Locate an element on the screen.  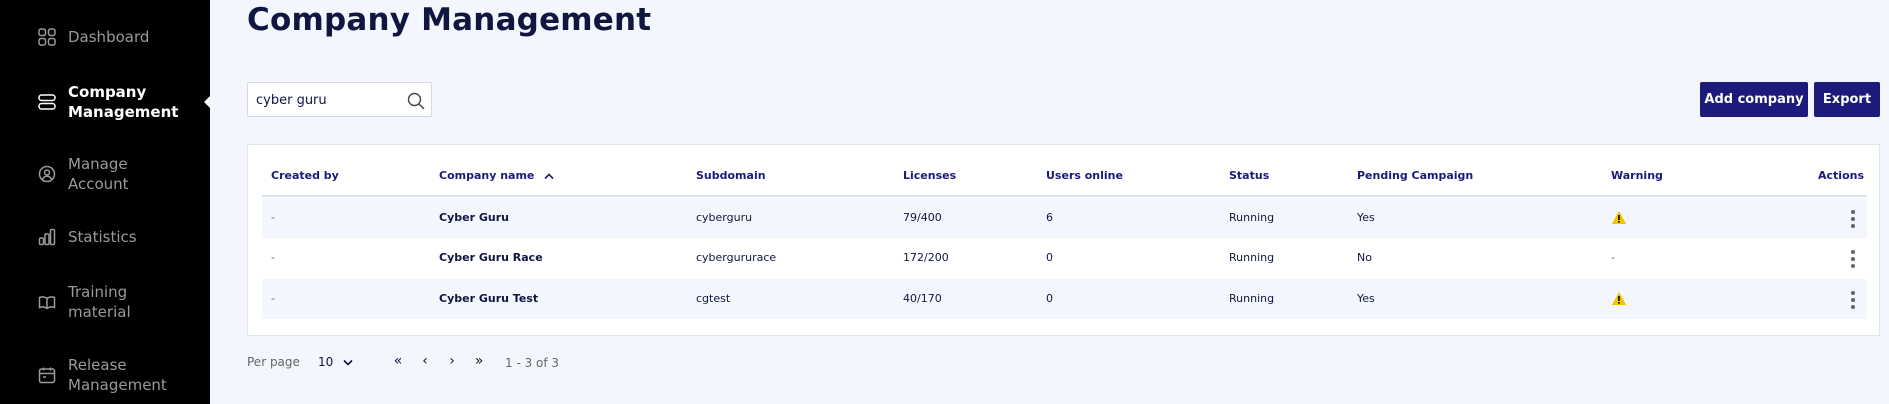
cell-licenses: 40/170 is located at coordinates (922, 298).